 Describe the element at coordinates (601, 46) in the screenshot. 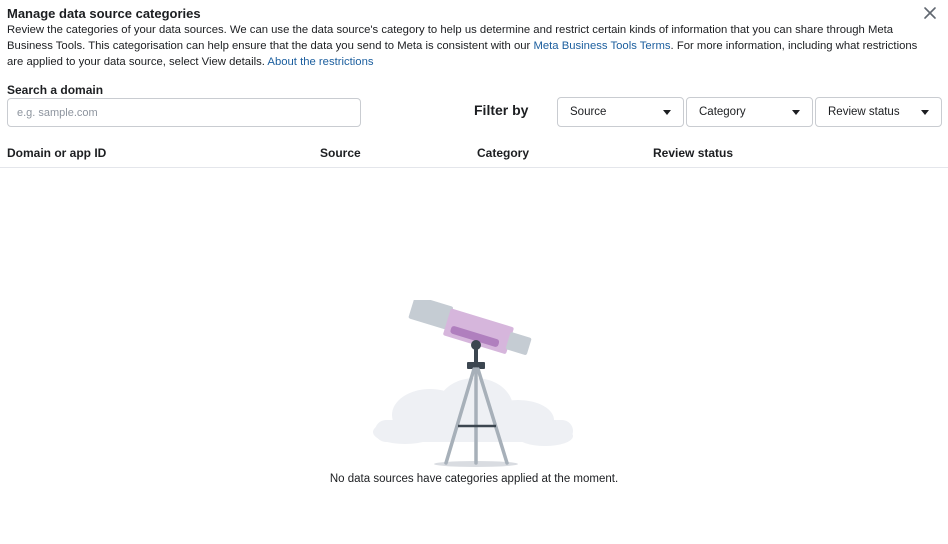

I see `terms-link: Meta Business Tools Terms` at that location.